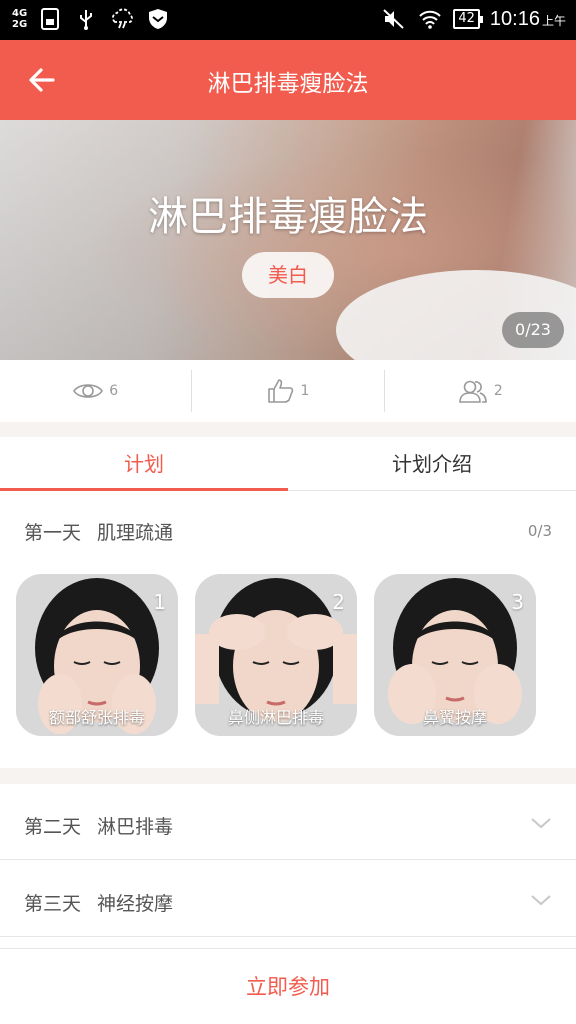 This screenshot has height=1024, width=576. What do you see at coordinates (144, 464) in the screenshot?
I see `tab-plan: 计划` at bounding box center [144, 464].